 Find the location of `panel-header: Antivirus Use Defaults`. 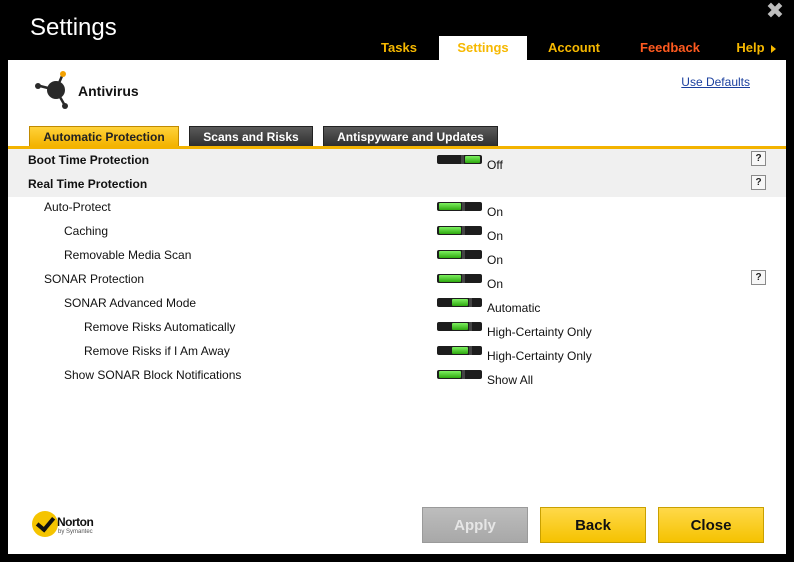

panel-header: Antivirus Use Defaults is located at coordinates (397, 93).